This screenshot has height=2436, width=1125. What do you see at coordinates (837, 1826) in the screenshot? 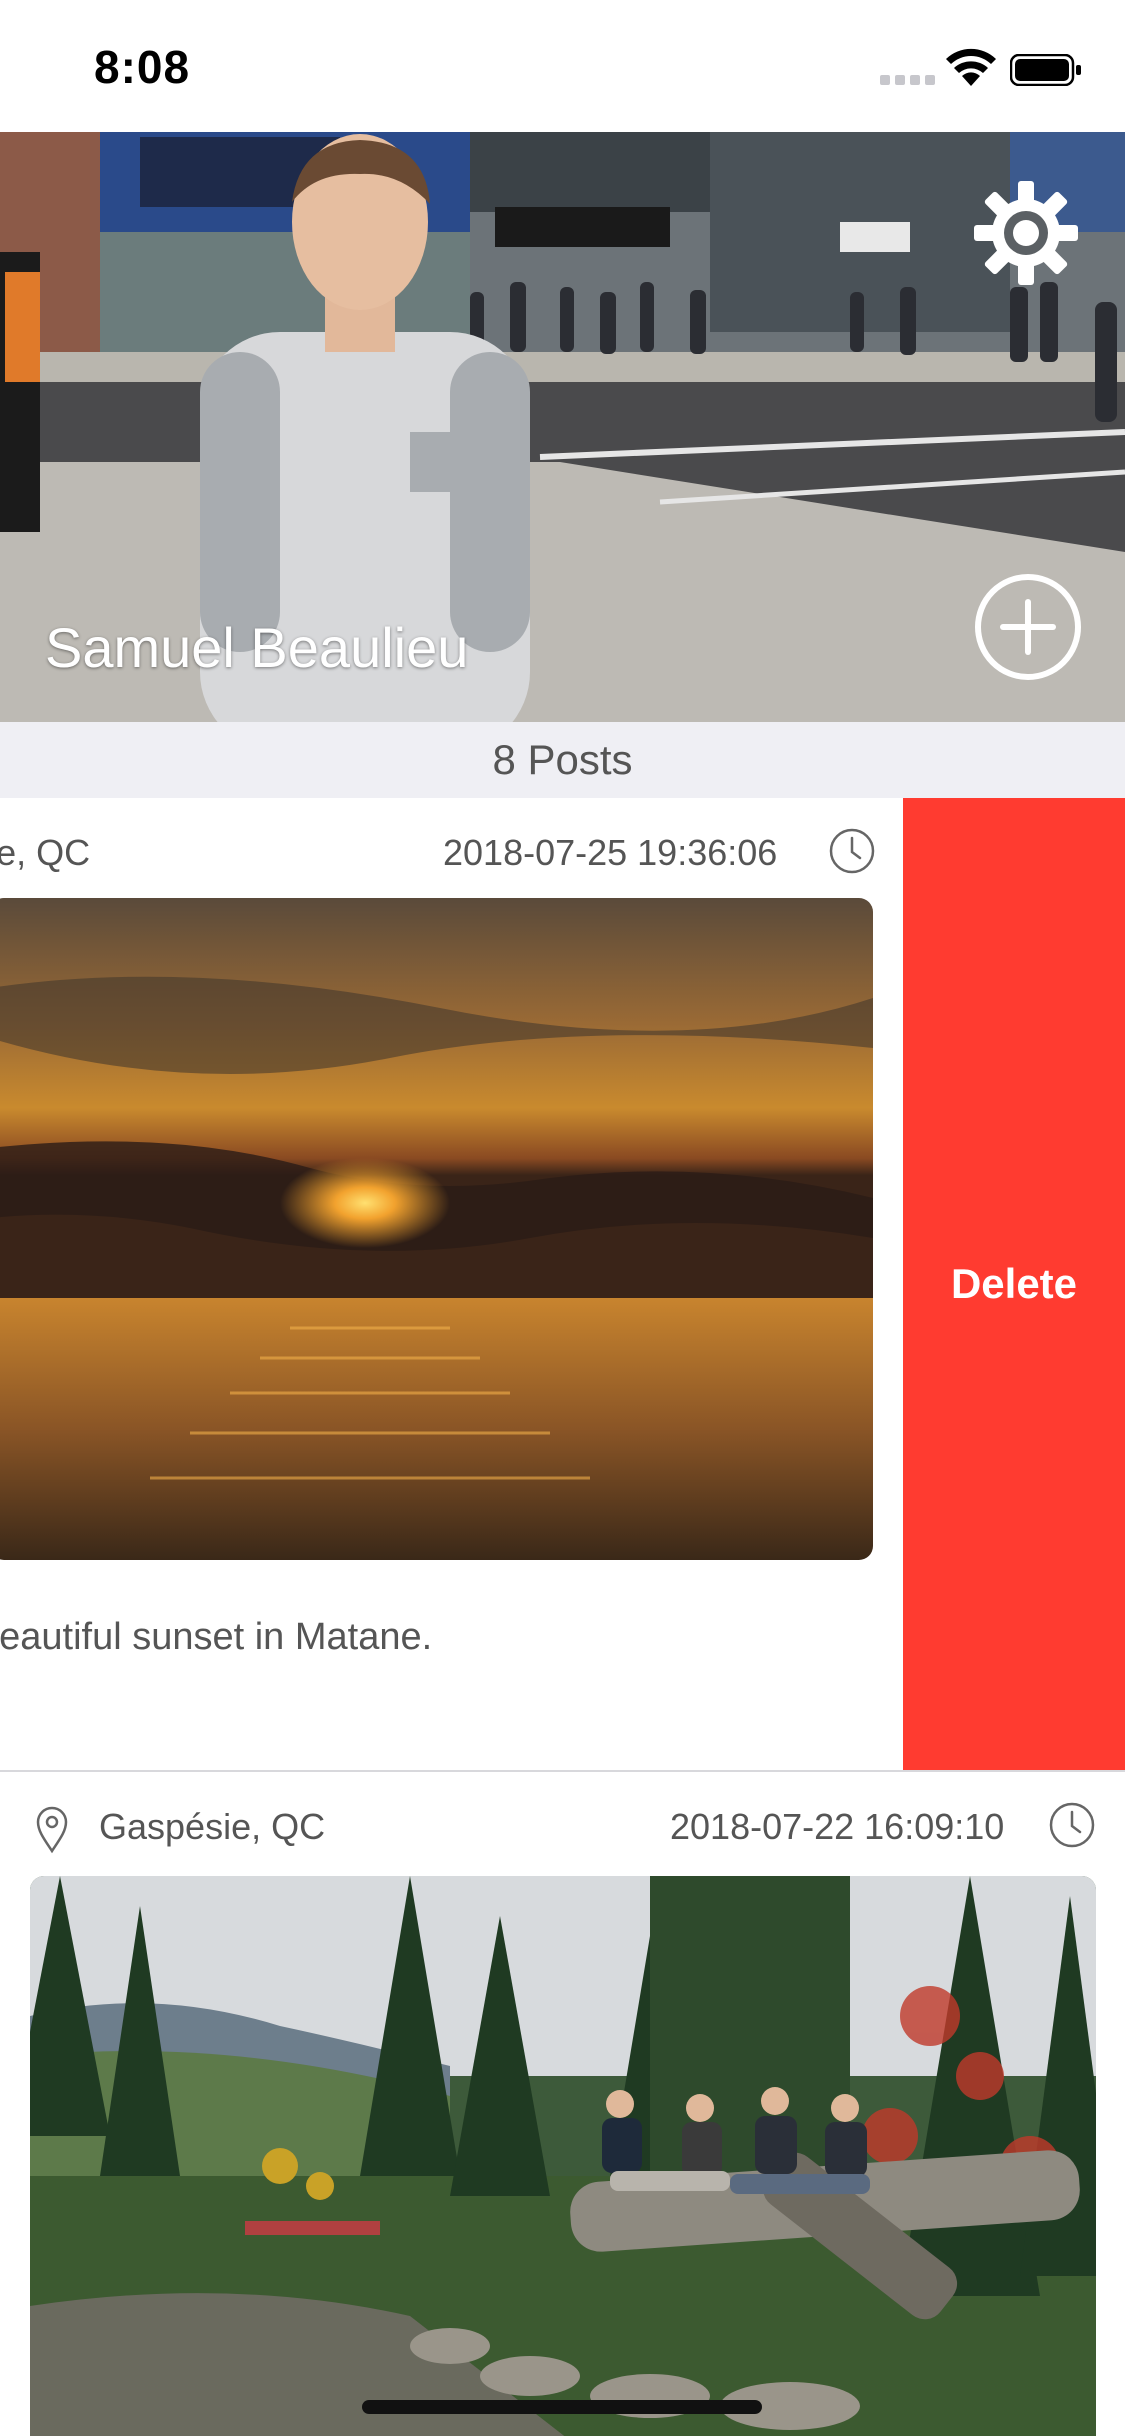
I see `post-timestamp: 2018-07-22 16:09:10` at bounding box center [837, 1826].